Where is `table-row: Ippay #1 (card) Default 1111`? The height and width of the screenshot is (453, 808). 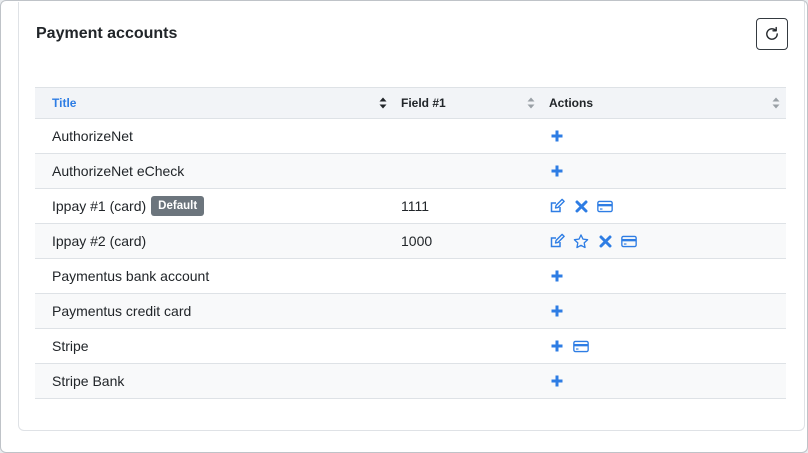
table-row: Ippay #1 (card) Default 1111 is located at coordinates (410, 206).